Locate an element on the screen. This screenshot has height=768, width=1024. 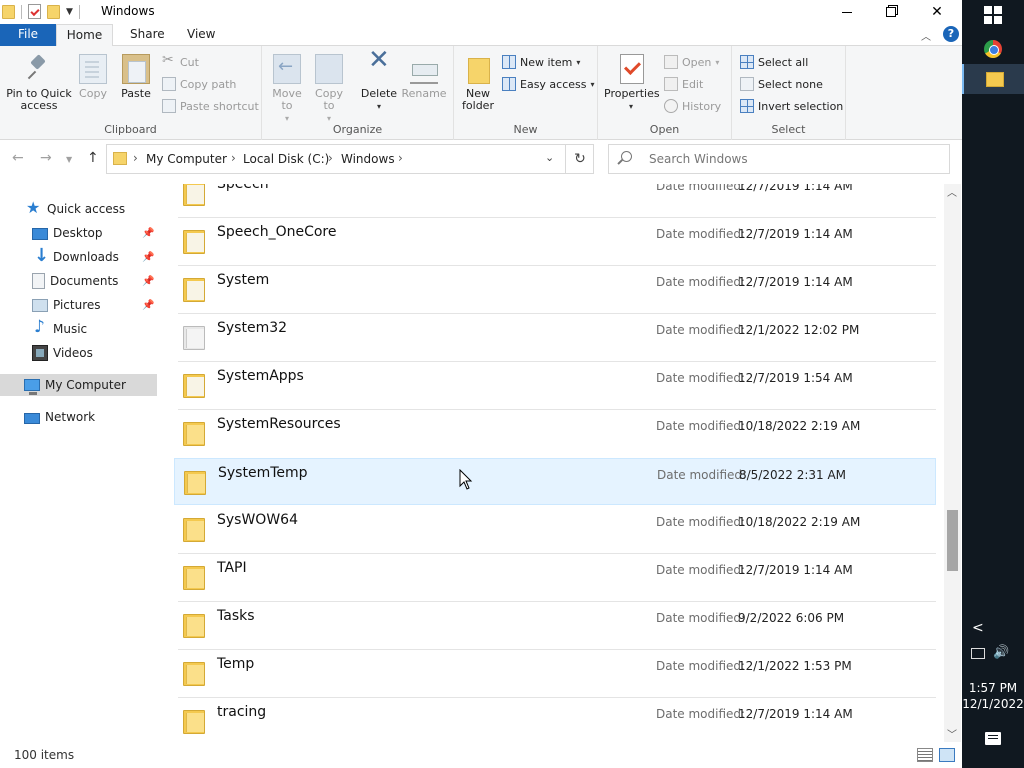
nav-item-downloads: Downloads 📌 is located at coordinates (78, 256).